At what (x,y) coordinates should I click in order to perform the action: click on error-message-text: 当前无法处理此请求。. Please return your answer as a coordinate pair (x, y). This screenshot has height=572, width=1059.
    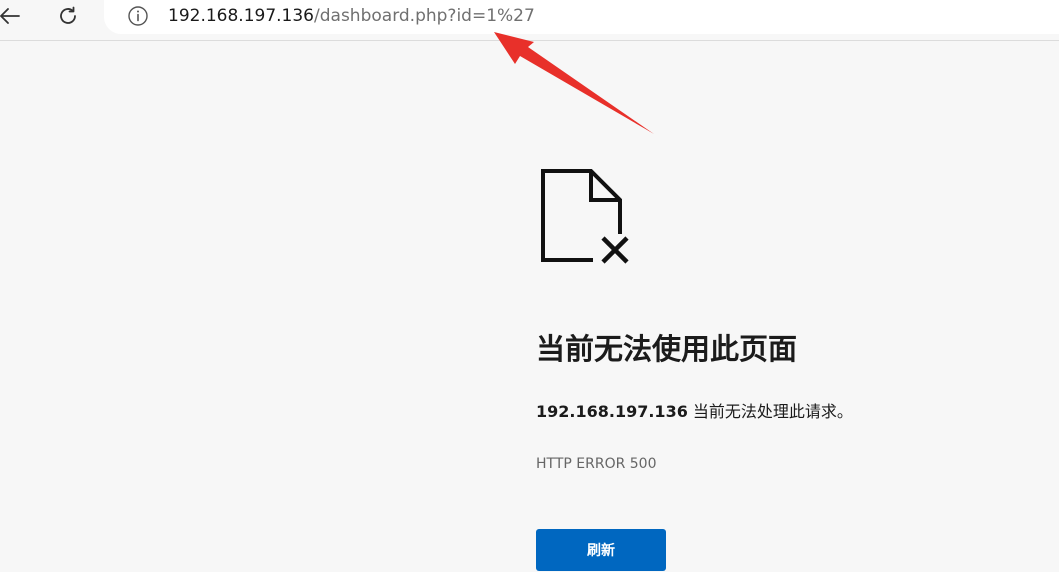
    Looking at the image, I should click on (770, 411).